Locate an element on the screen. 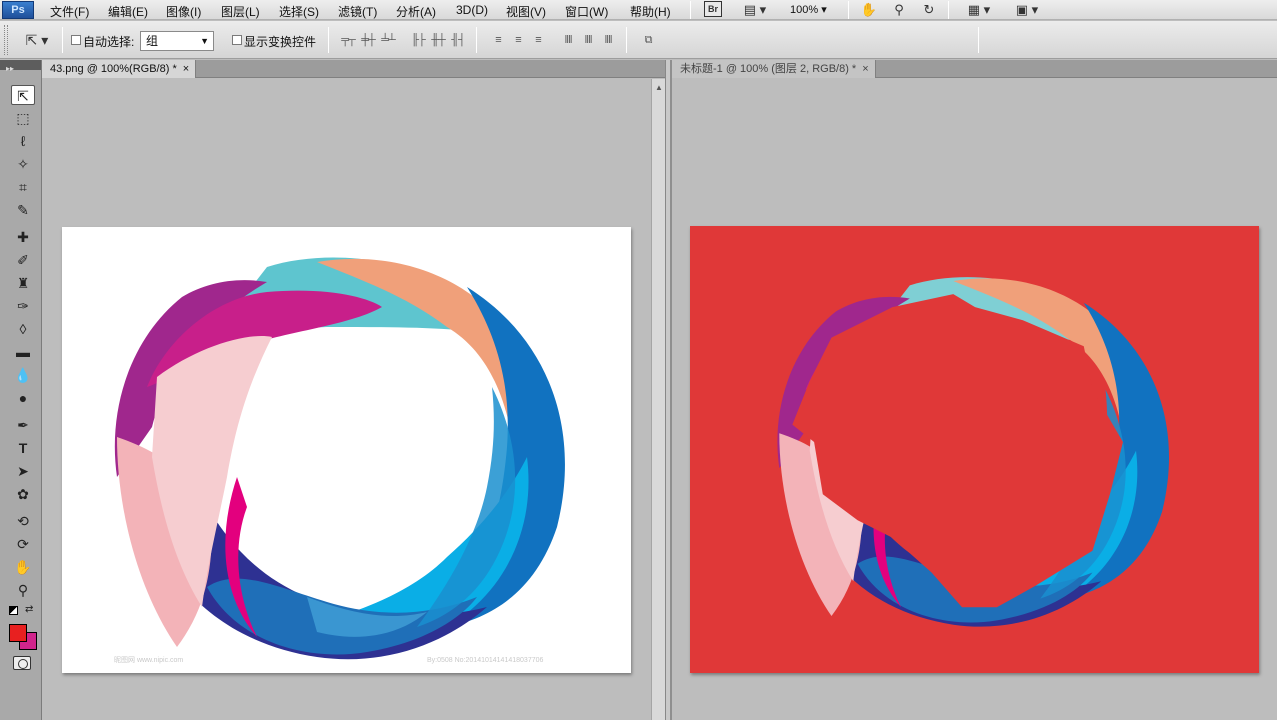 Image resolution: width=1277 pixels, height=720 pixels. align-bottom-icon: ╧┴ is located at coordinates (388, 40).